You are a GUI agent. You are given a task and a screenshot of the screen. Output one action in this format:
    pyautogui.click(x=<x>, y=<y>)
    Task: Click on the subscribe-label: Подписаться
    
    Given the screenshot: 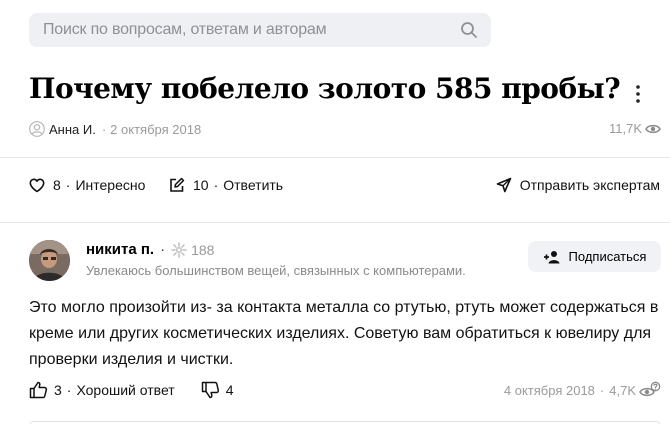 What is the action you would take?
    pyautogui.click(x=607, y=256)
    